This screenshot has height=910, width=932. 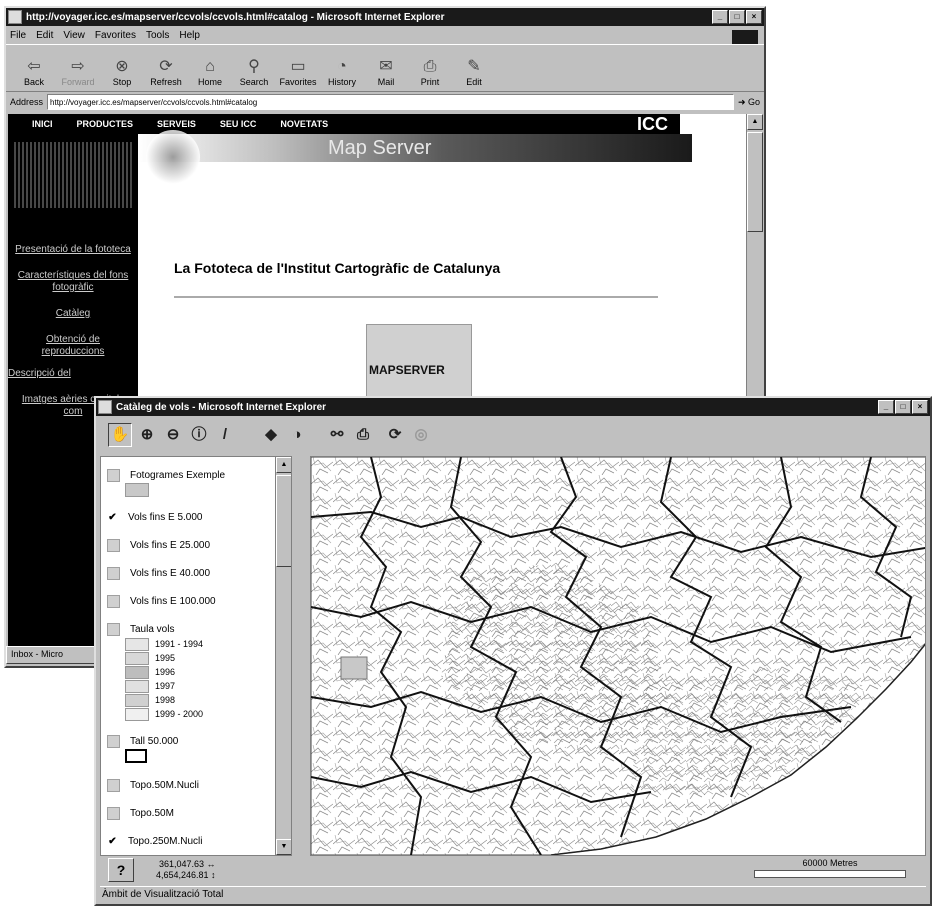 What do you see at coordinates (34, 74) in the screenshot?
I see `back-button: ⇦ Back` at bounding box center [34, 74].